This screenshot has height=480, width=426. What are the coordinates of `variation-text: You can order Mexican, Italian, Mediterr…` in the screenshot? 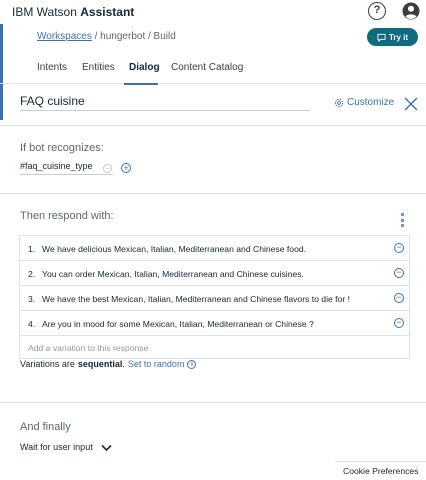 It's located at (173, 274).